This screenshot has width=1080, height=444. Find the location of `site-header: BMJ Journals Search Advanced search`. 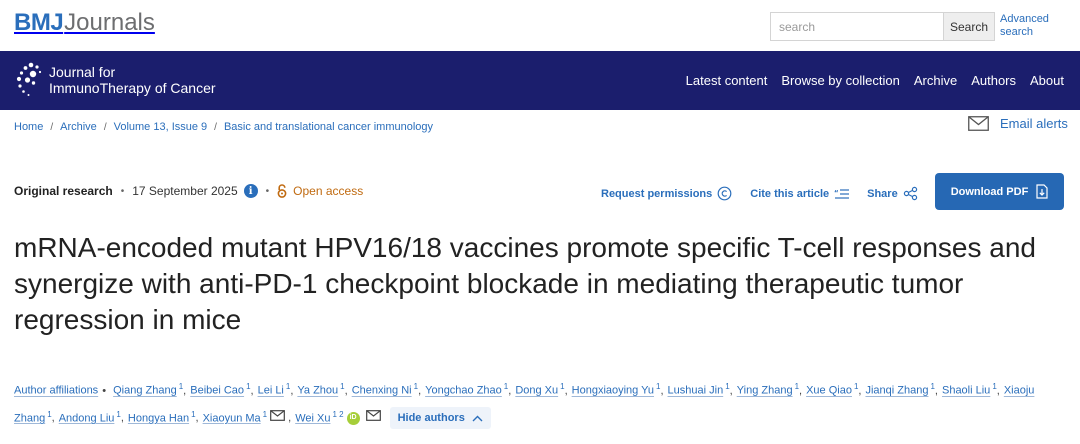

site-header: BMJ Journals Search Advanced search is located at coordinates (540, 25).